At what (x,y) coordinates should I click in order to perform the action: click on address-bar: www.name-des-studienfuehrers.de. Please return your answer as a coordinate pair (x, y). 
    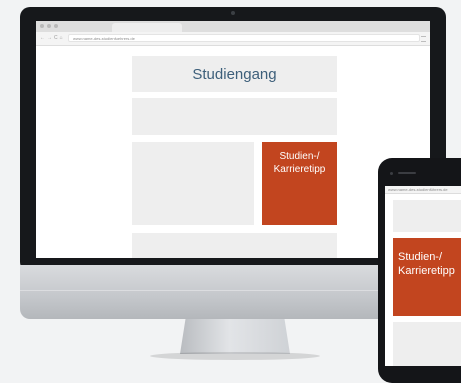
    Looking at the image, I should click on (244, 38).